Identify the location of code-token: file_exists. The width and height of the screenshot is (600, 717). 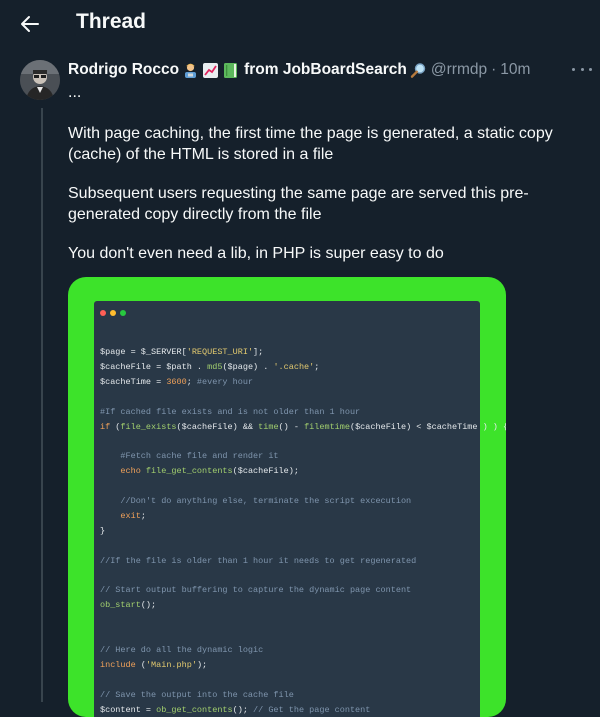
(148, 426).